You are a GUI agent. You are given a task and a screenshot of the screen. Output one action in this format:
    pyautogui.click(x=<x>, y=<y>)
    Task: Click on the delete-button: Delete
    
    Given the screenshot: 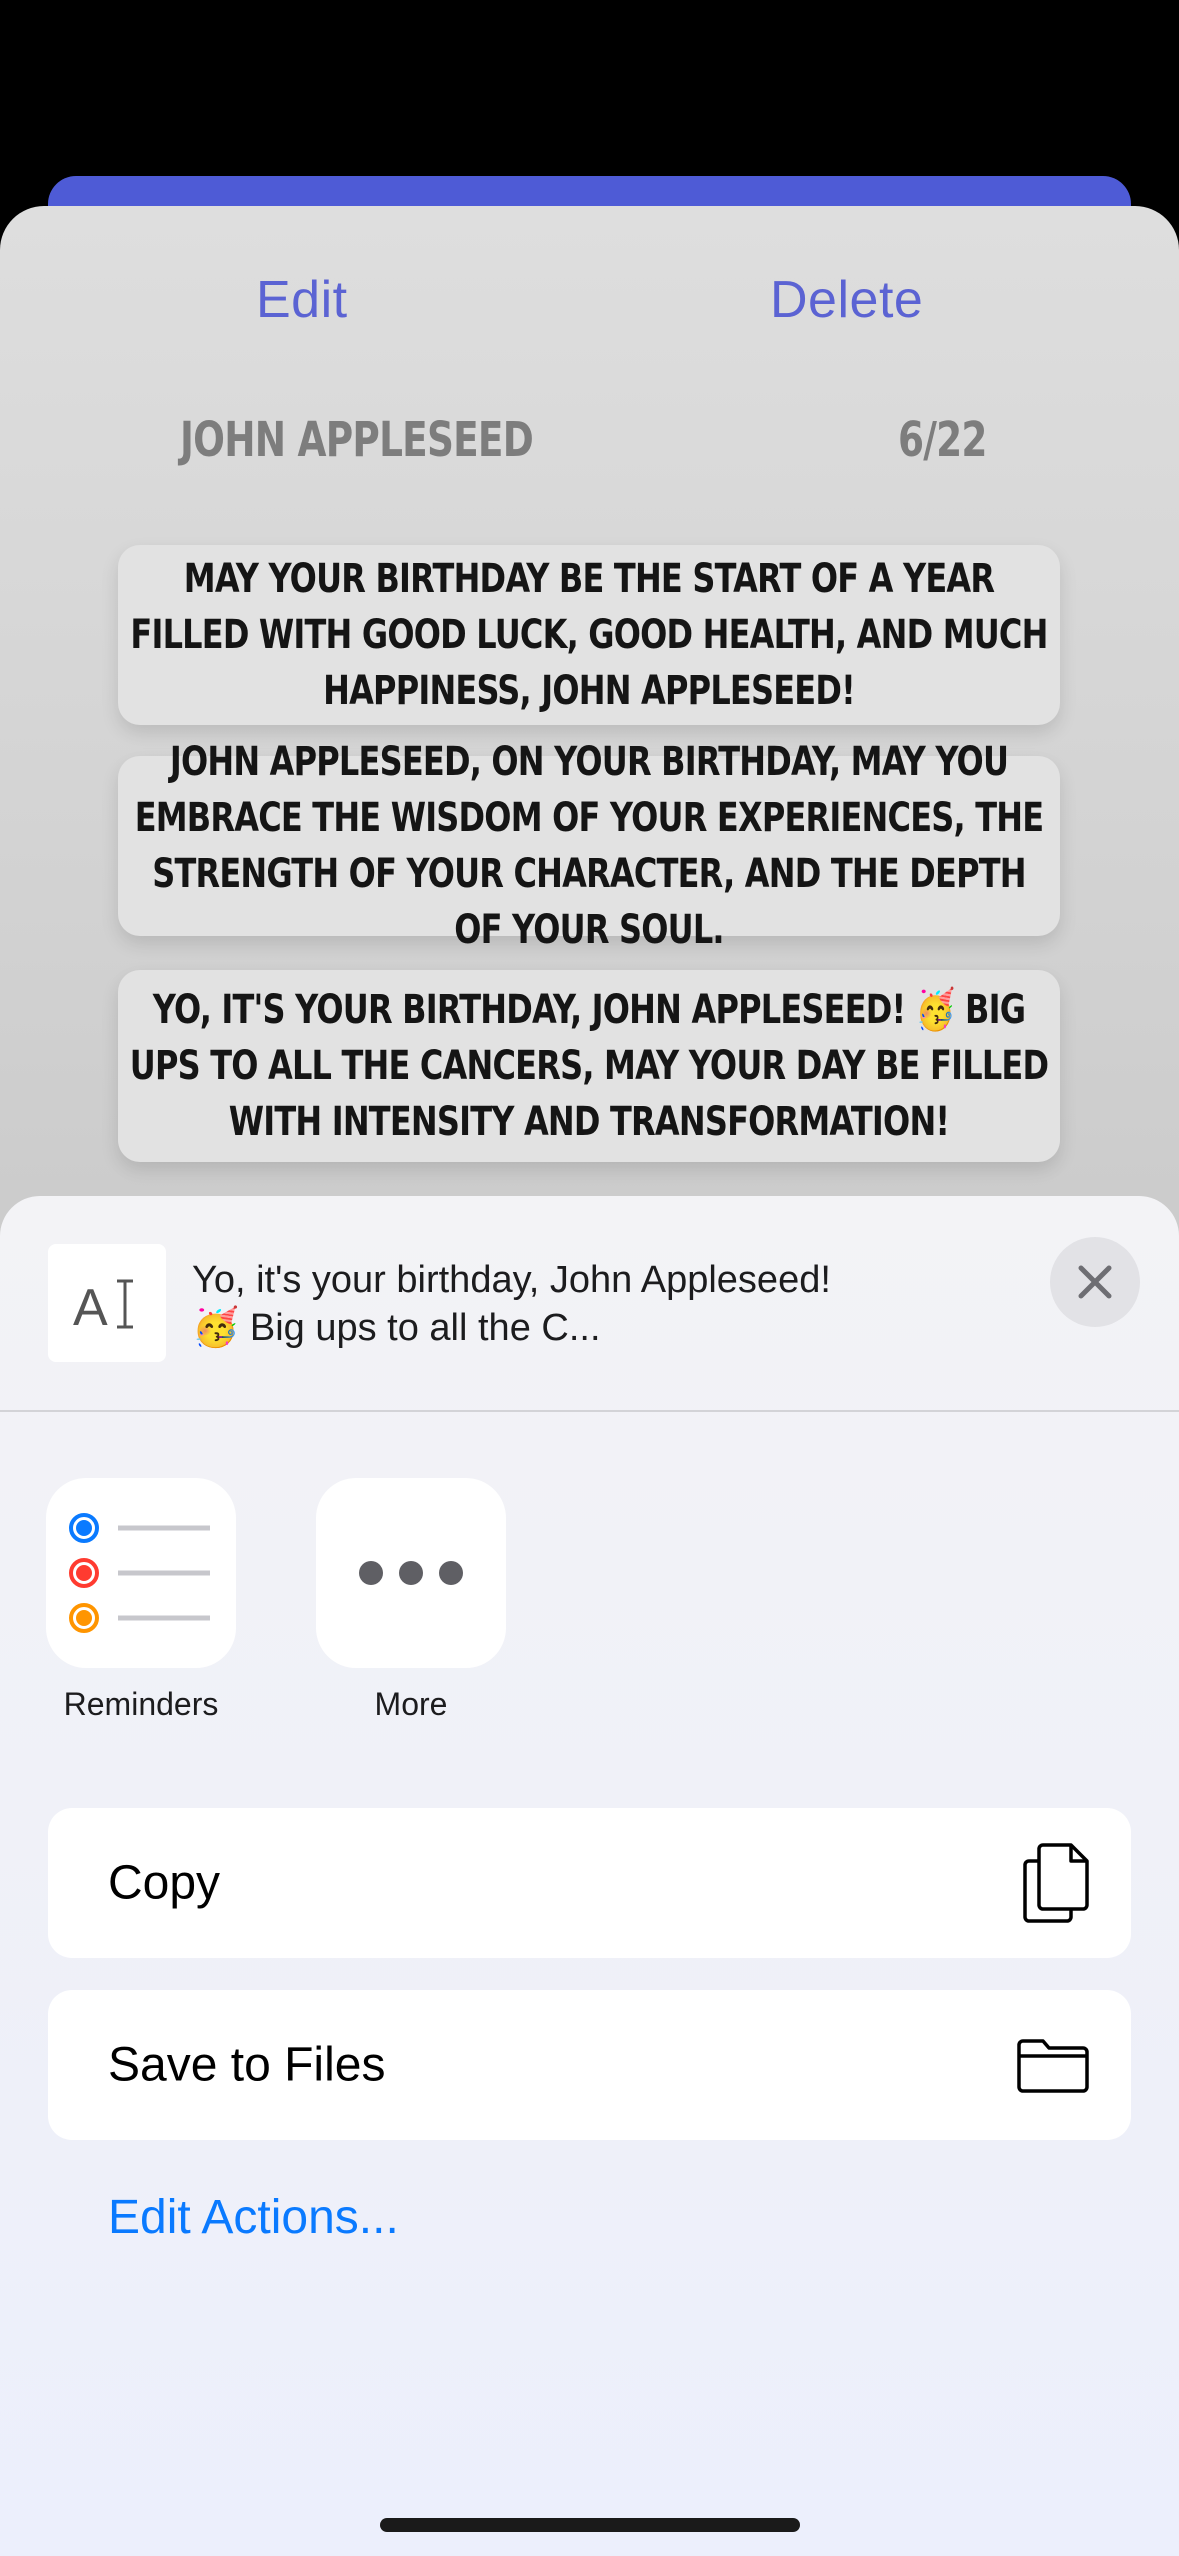 What is the action you would take?
    pyautogui.click(x=846, y=300)
    